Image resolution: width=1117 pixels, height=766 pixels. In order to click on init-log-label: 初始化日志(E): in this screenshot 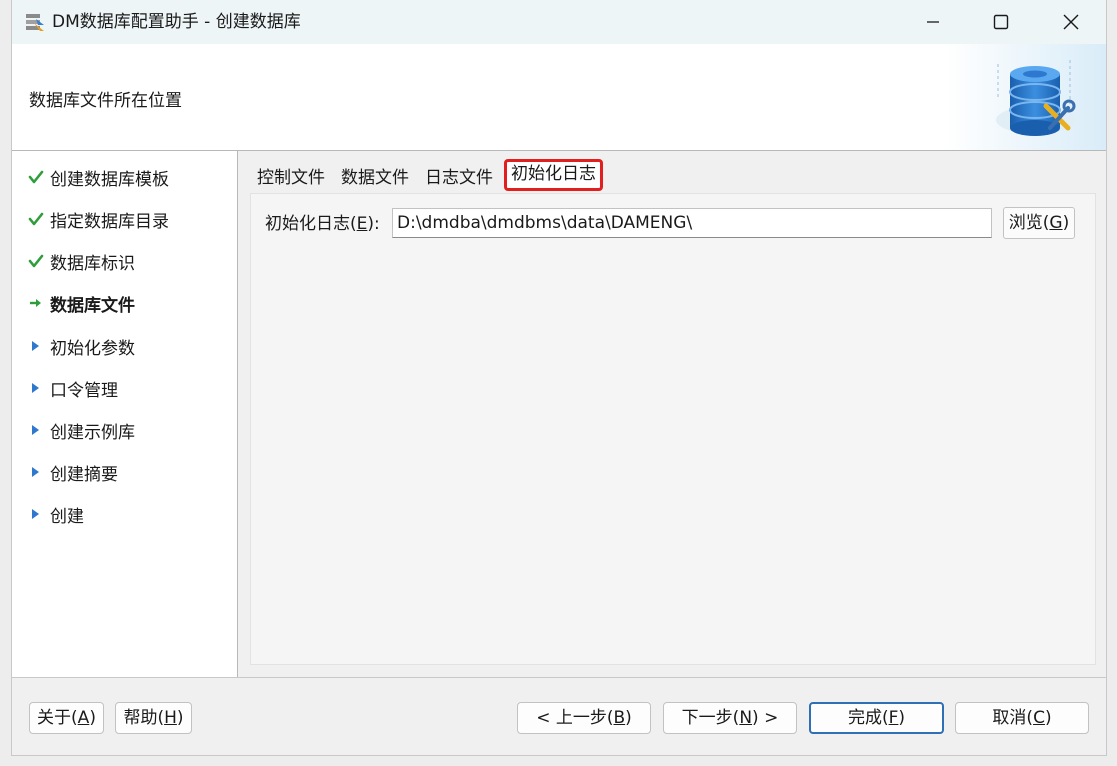, I will do `click(322, 224)`.